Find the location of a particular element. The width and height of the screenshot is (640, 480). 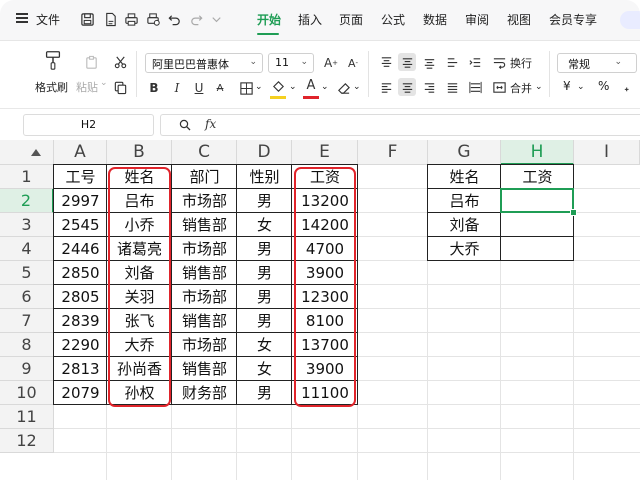

lookup-header-cell: 工资 is located at coordinates (537, 177).